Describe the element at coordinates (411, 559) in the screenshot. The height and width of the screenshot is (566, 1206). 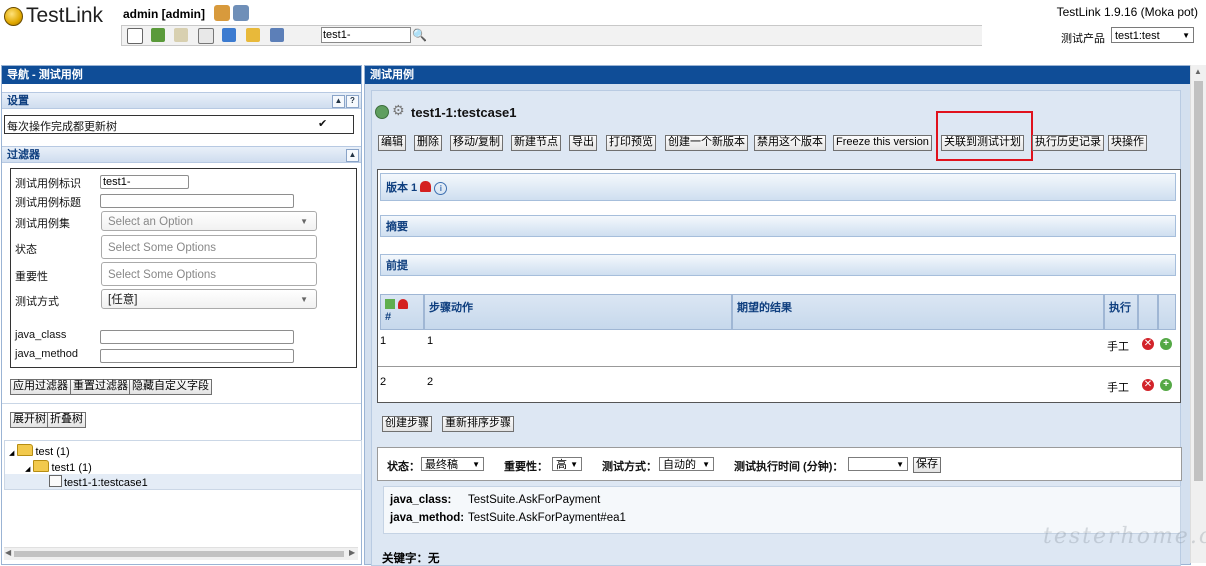
I see `keywords-line: 关键字：无` at that location.